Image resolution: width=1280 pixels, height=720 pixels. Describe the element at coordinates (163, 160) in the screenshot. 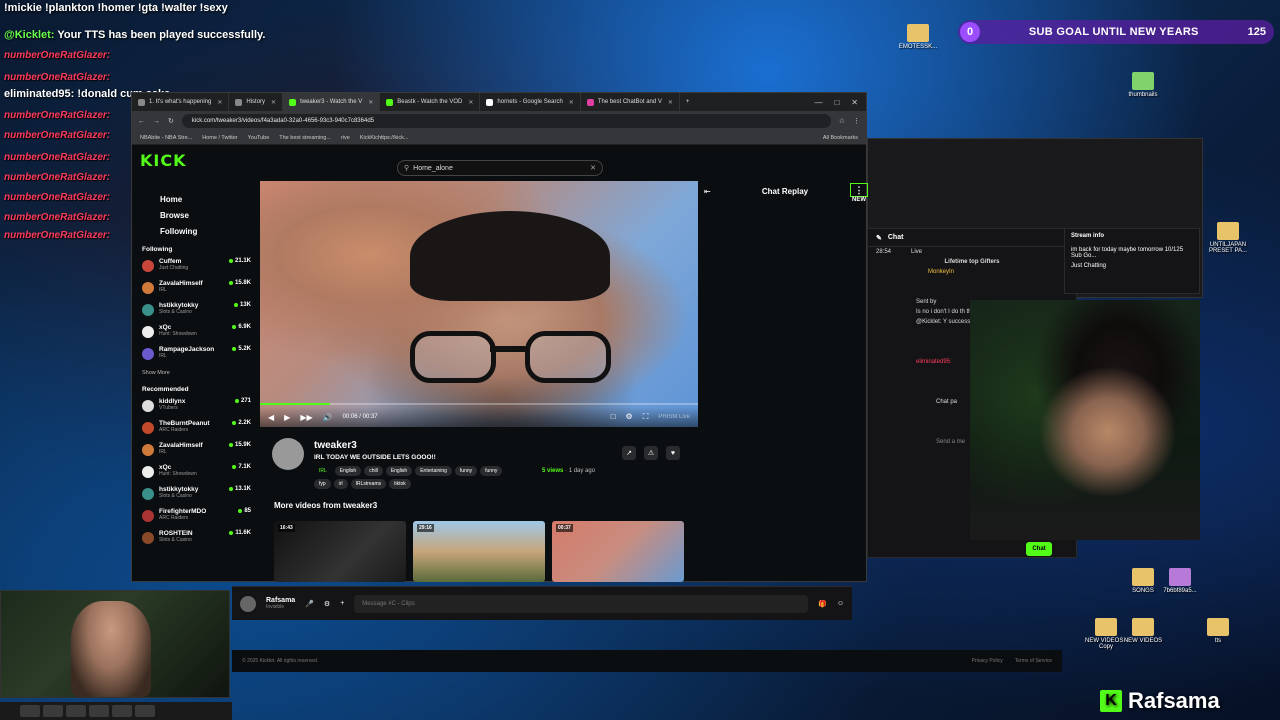

I see `kick-logo: KICK` at that location.